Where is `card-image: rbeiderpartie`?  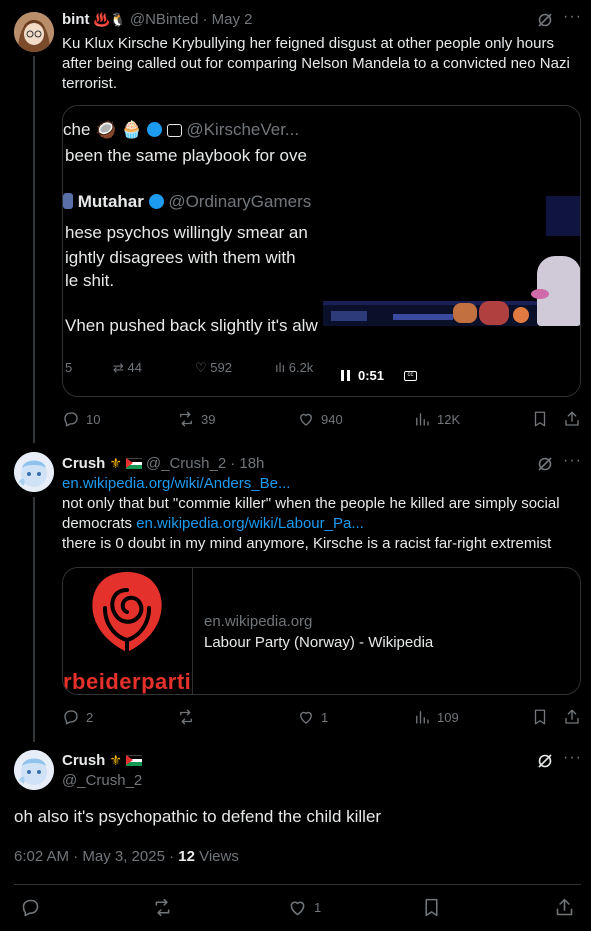 card-image: rbeiderpartie is located at coordinates (128, 631).